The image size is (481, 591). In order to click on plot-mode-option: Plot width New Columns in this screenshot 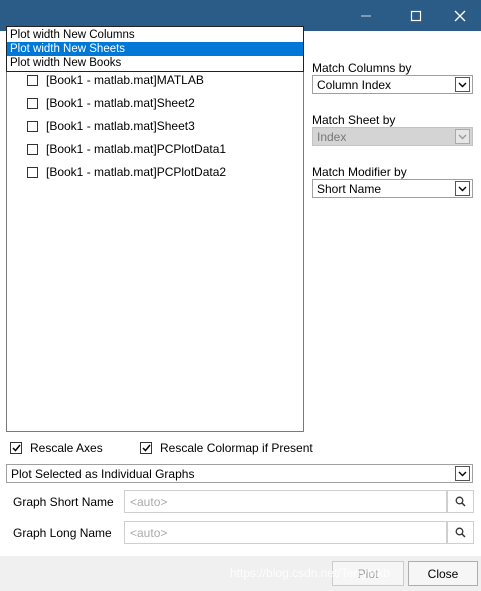, I will do `click(155, 35)`.